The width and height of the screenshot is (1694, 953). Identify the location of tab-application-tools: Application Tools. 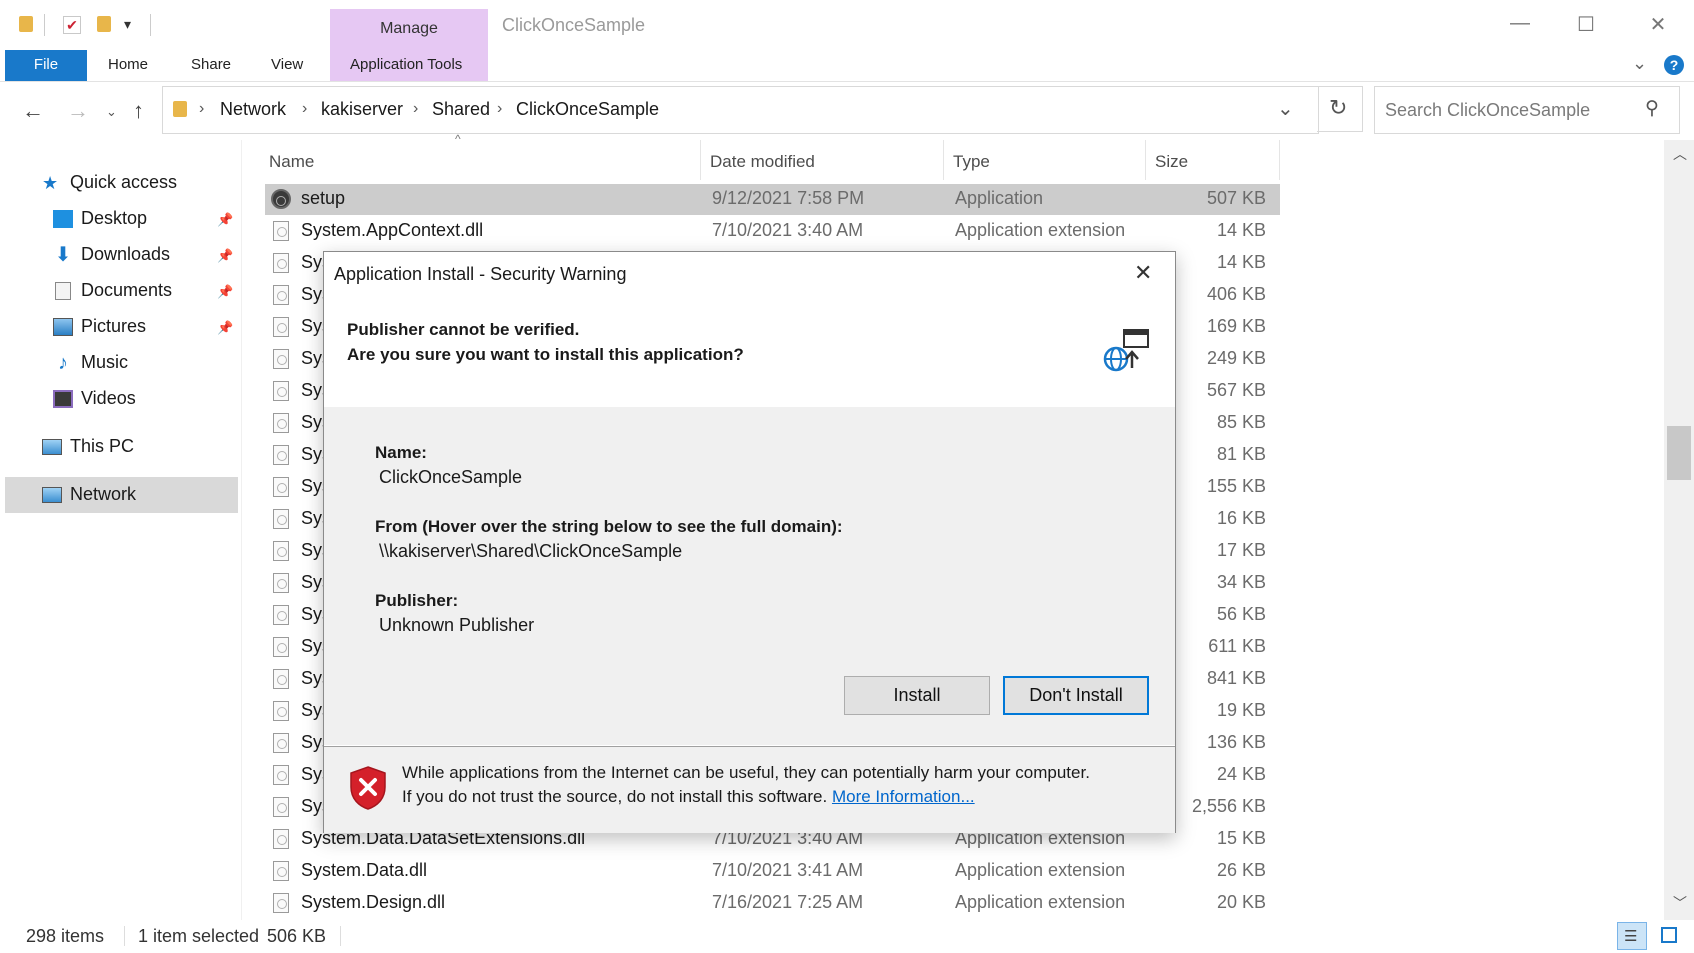
(406, 64).